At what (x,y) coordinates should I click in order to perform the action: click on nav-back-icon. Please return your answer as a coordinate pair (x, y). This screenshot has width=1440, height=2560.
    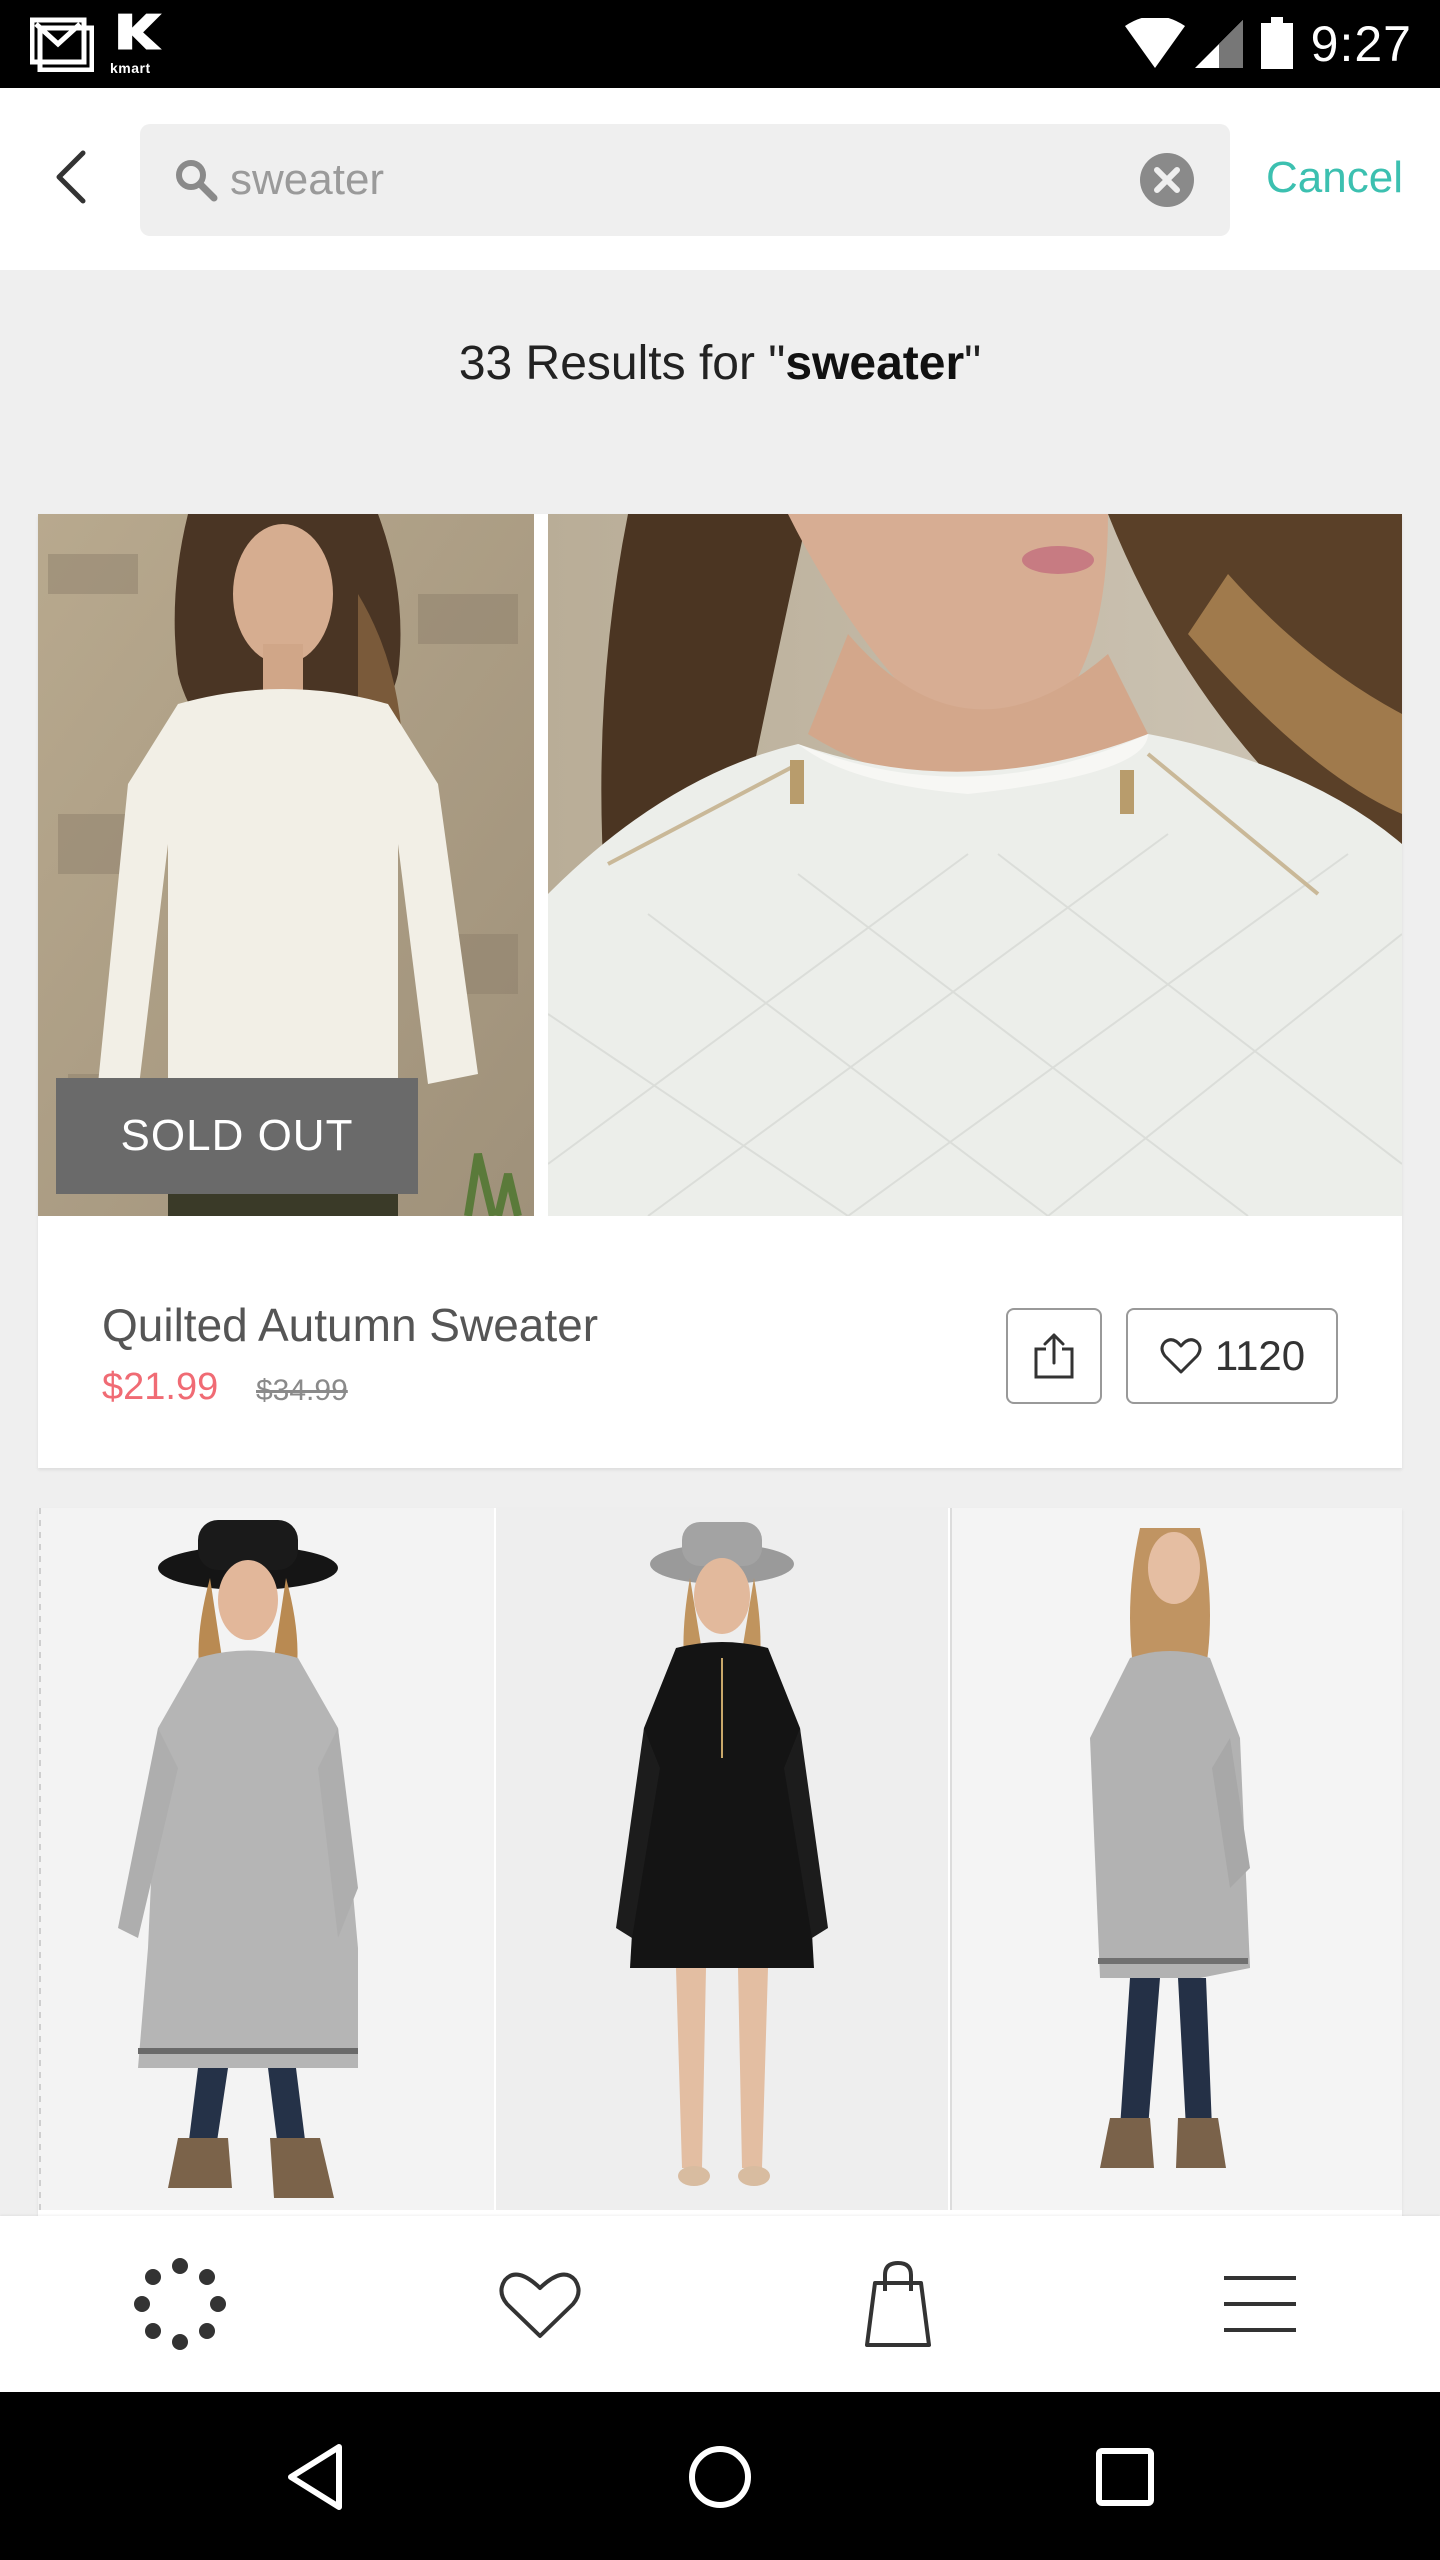
    Looking at the image, I should click on (315, 2477).